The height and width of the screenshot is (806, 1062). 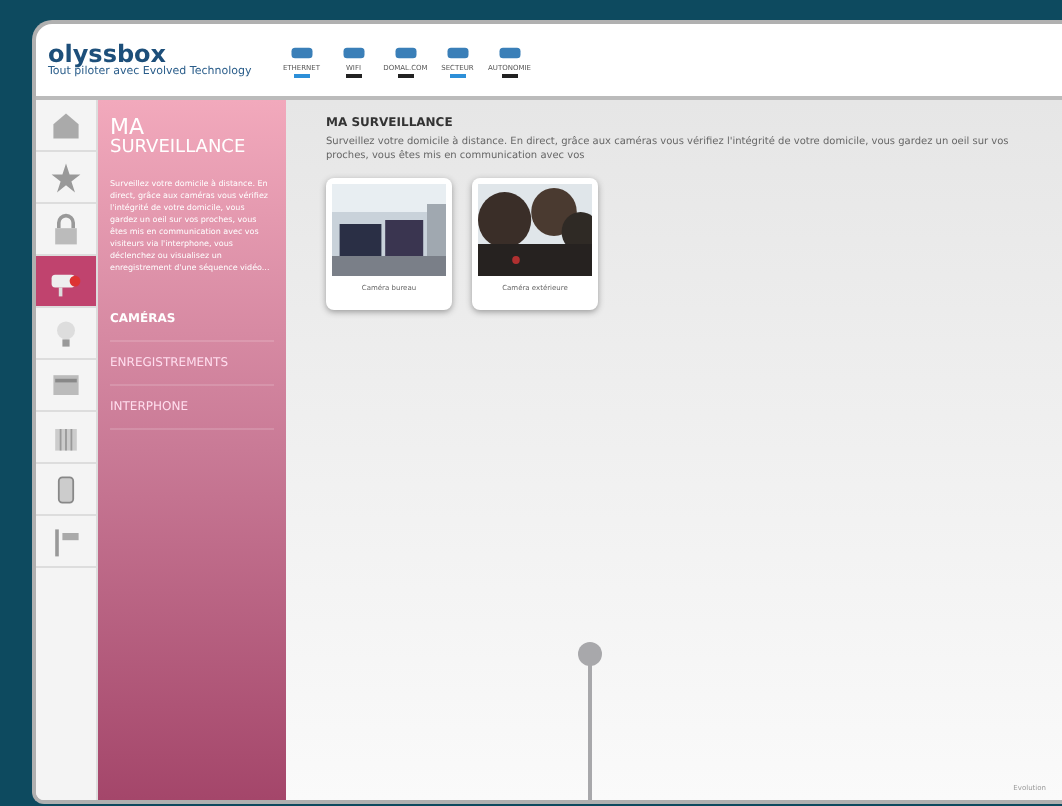 I want to click on star-icon, so click(x=66, y=177).